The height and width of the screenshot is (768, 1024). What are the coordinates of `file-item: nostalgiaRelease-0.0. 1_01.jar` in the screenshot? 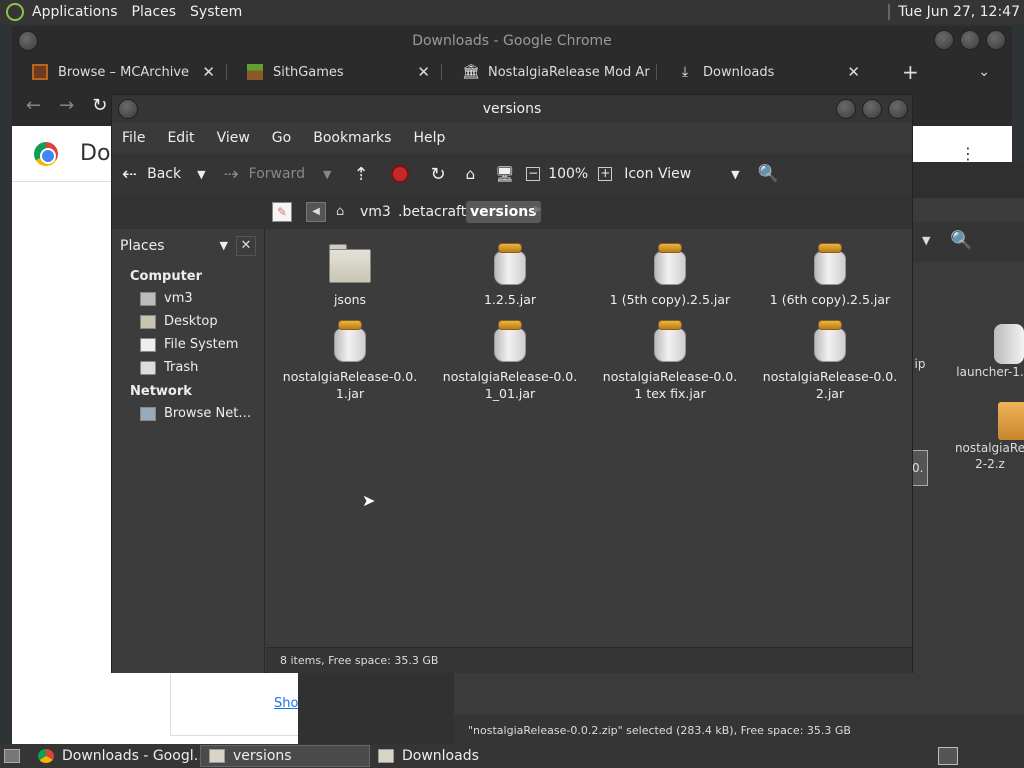 It's located at (510, 360).